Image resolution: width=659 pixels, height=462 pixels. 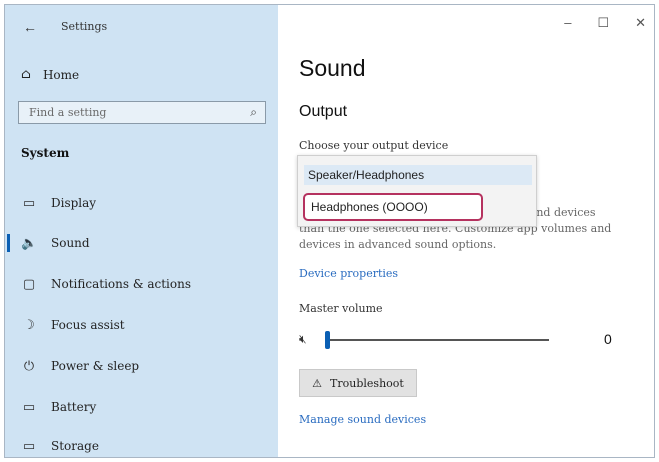 What do you see at coordinates (129, 112) in the screenshot?
I see `search-input` at bounding box center [129, 112].